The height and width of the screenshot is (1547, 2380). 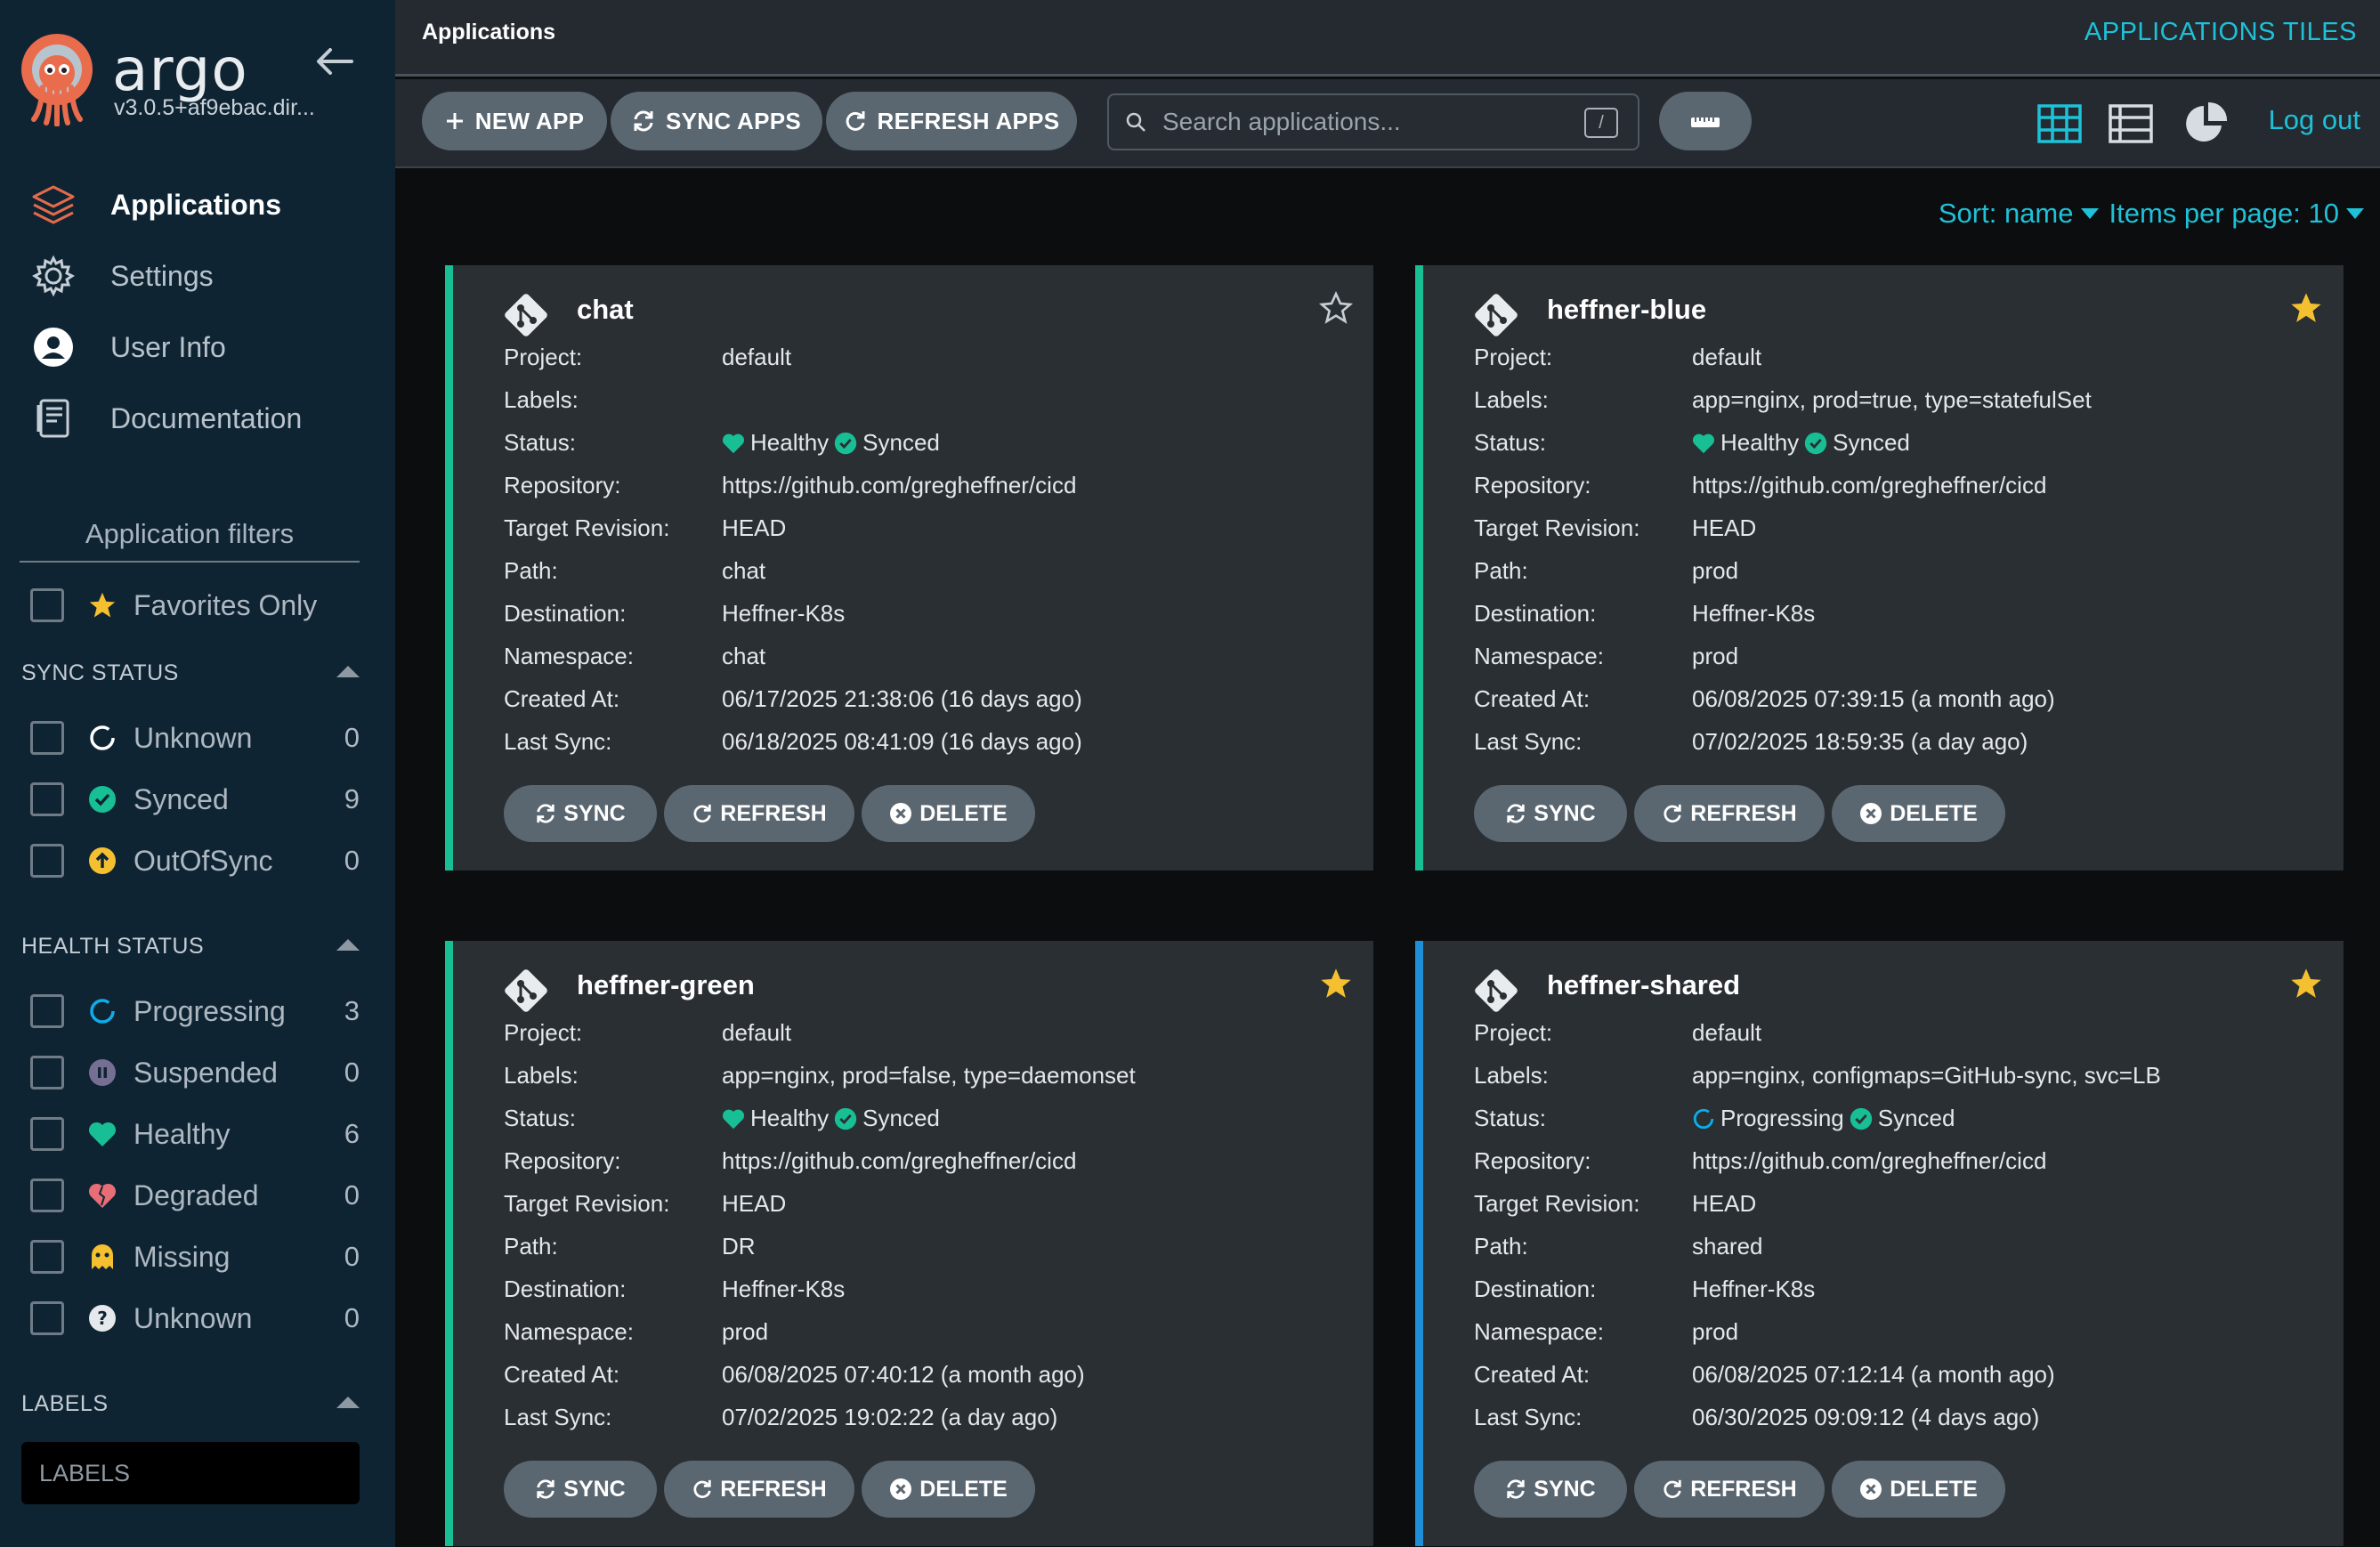 What do you see at coordinates (57, 80) in the screenshot?
I see `argo-octopus-logo` at bounding box center [57, 80].